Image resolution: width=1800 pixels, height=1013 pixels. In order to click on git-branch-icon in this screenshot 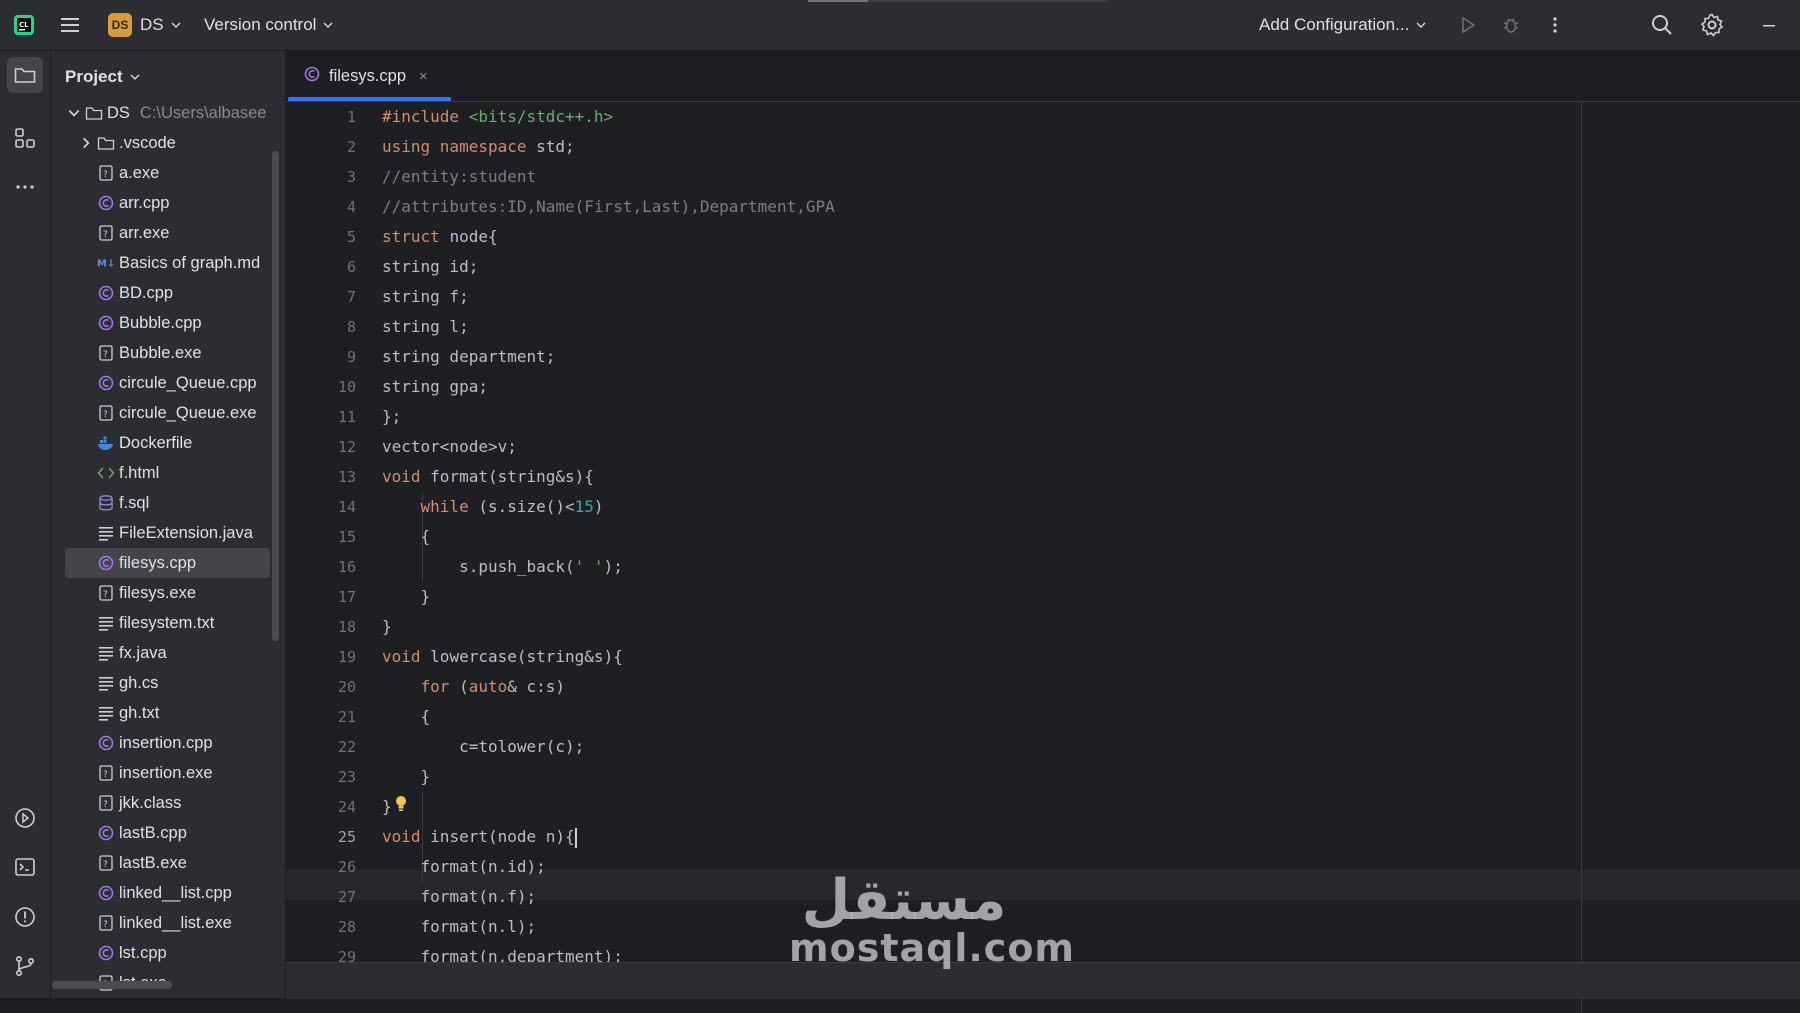, I will do `click(25, 965)`.